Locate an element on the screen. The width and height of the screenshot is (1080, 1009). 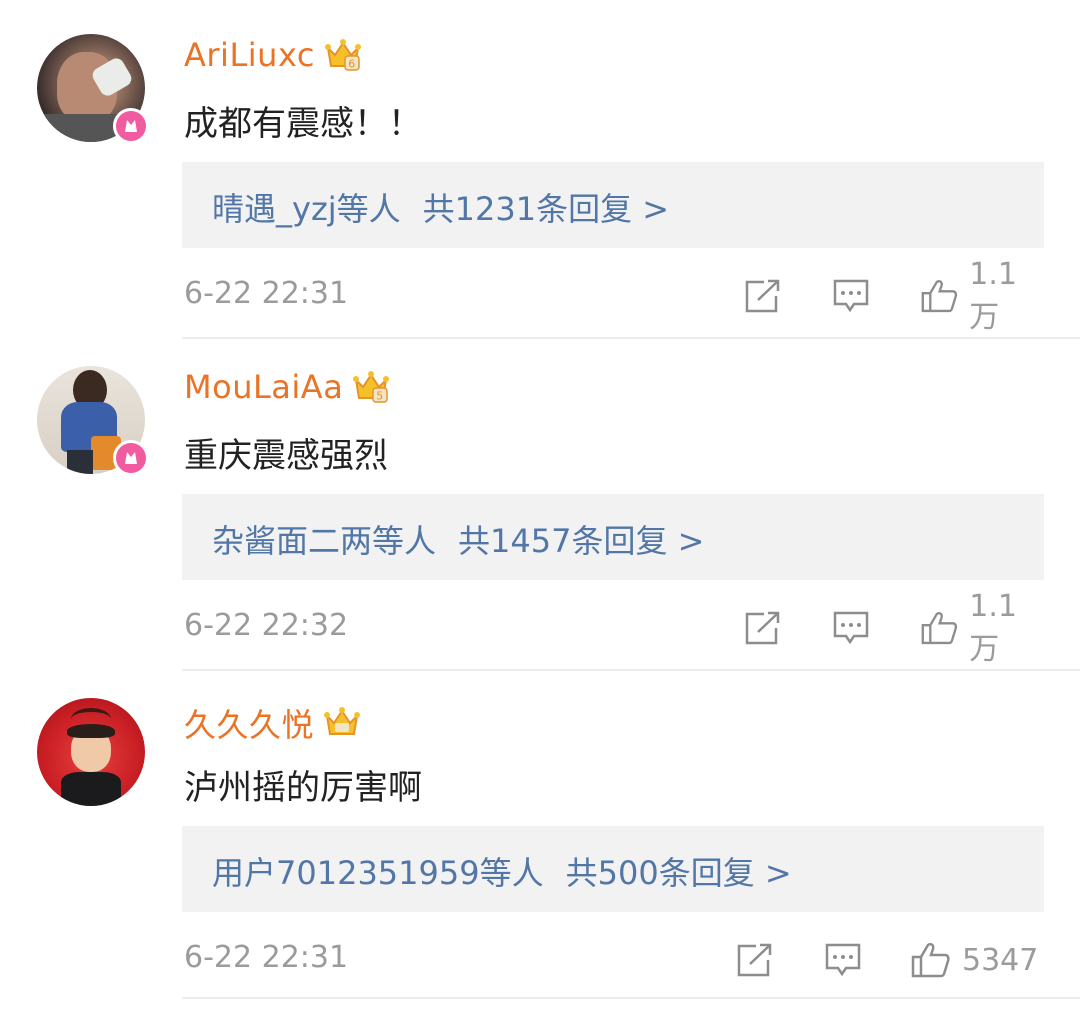
comment-meta: 6-22 22:32 1.1万 is located at coordinates (613, 628).